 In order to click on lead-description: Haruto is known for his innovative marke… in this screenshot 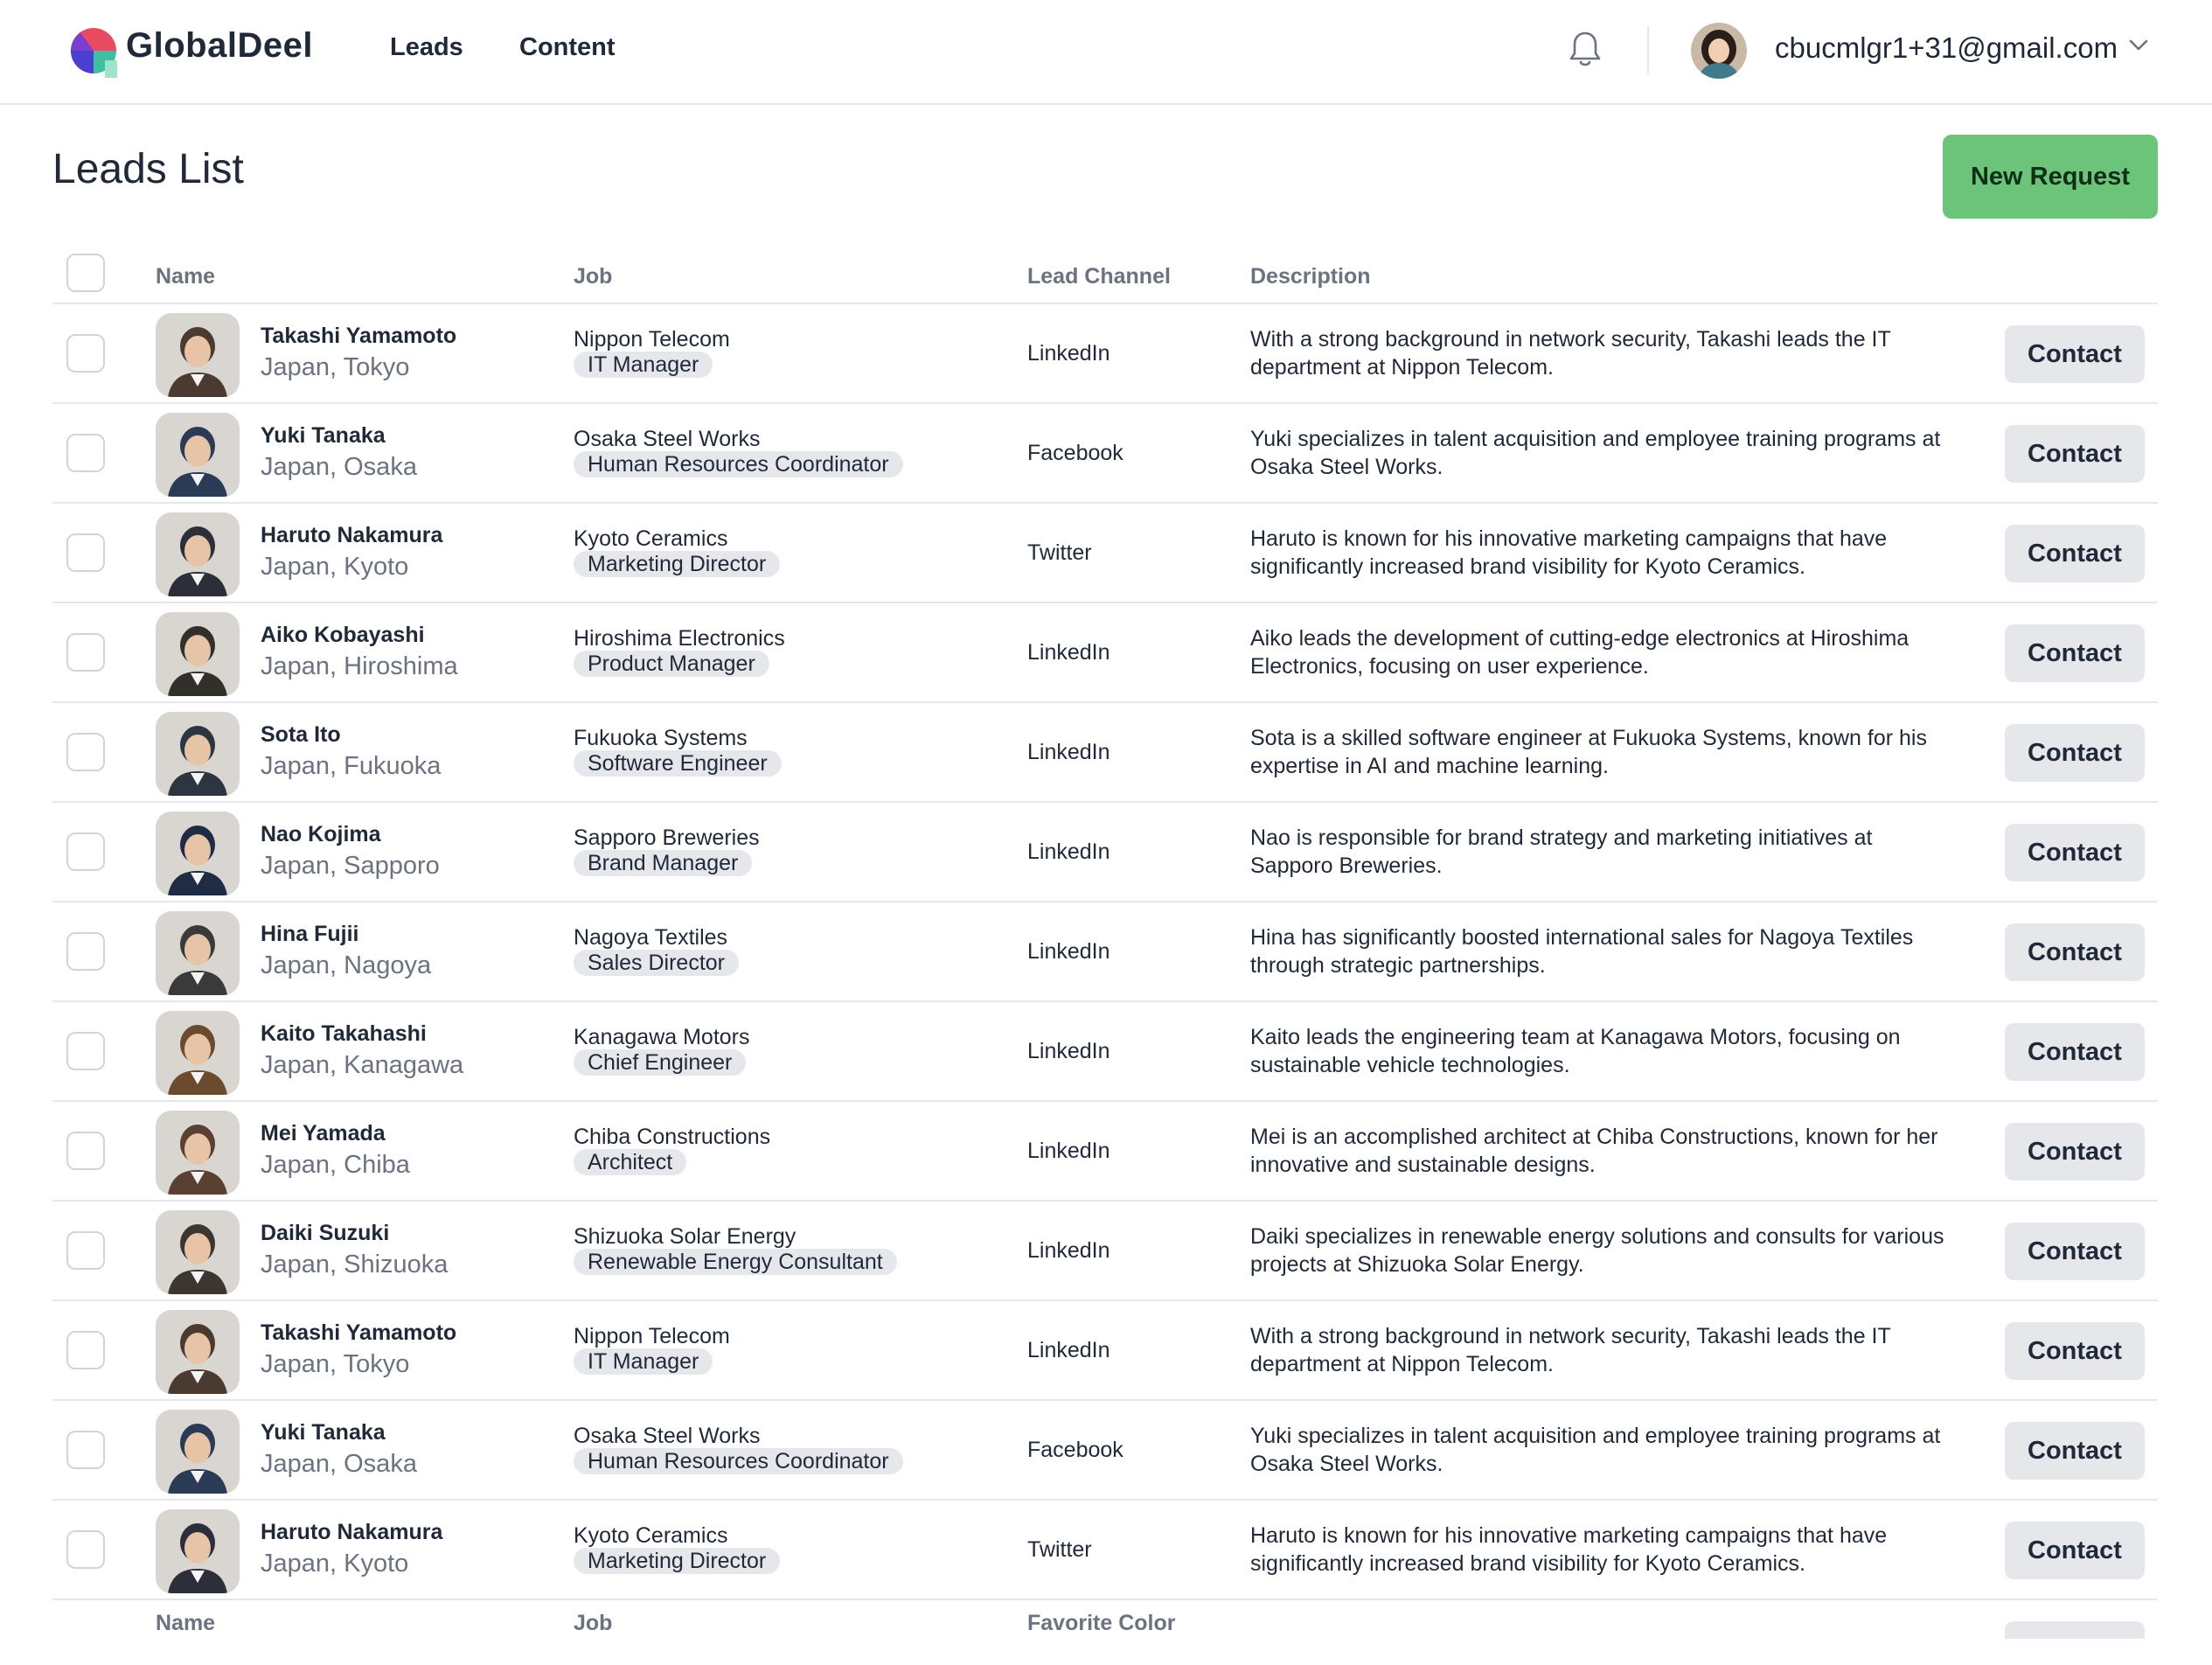, I will do `click(1569, 552)`.